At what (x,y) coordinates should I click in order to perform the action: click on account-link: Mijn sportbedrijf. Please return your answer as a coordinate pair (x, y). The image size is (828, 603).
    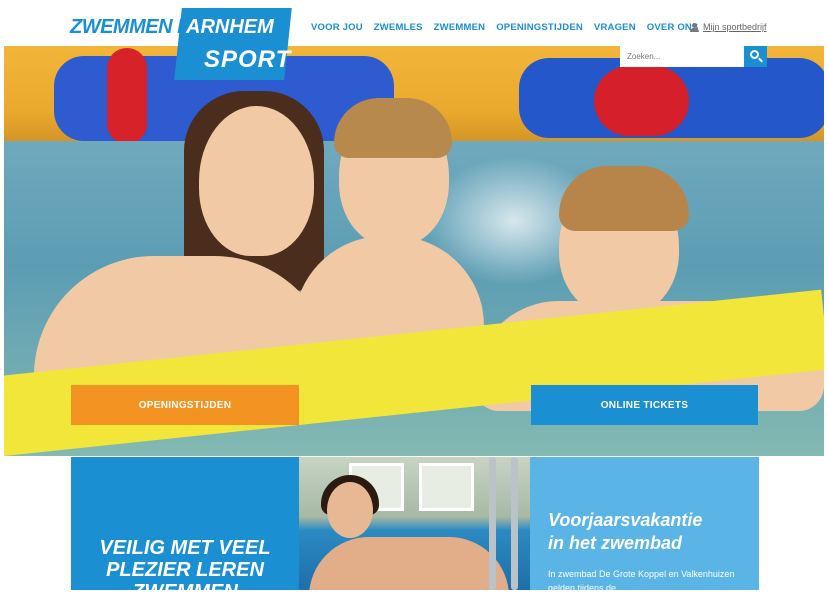
    Looking at the image, I should click on (728, 27).